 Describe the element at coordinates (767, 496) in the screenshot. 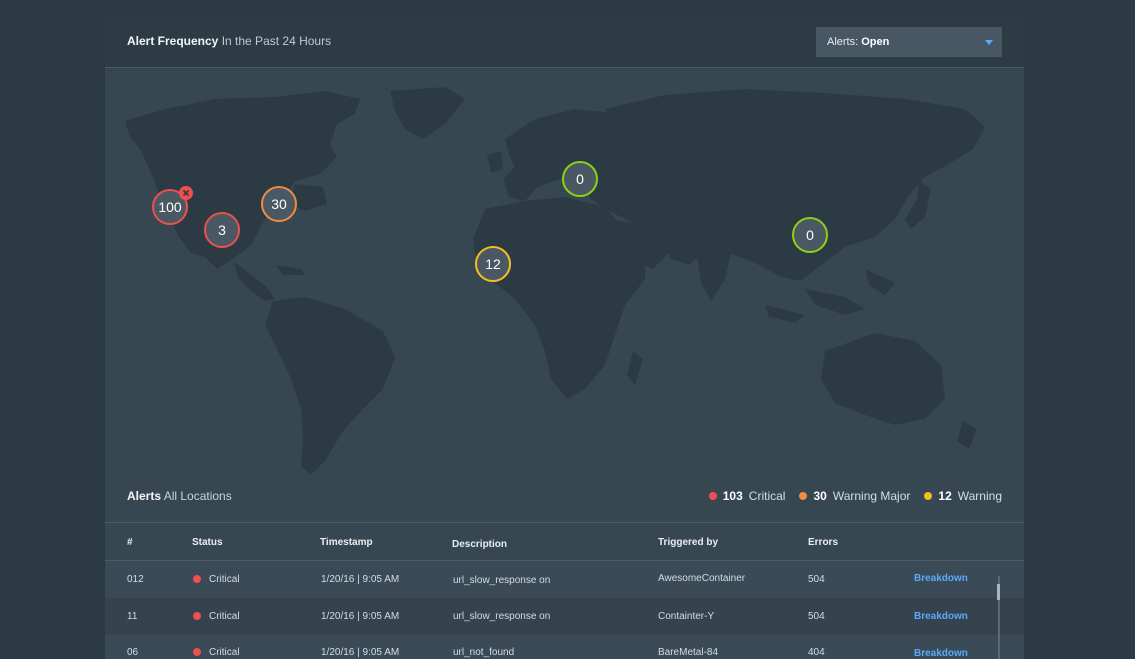

I see `legend-label: Critical` at that location.